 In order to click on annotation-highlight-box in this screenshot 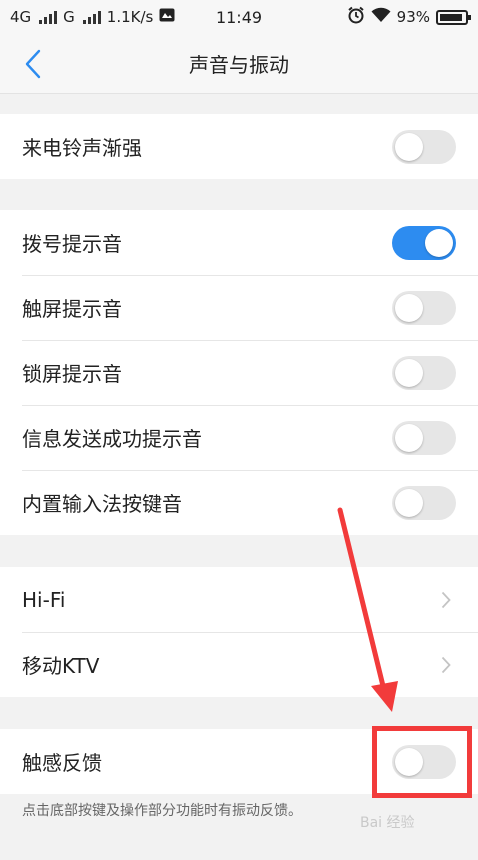, I will do `click(422, 762)`.